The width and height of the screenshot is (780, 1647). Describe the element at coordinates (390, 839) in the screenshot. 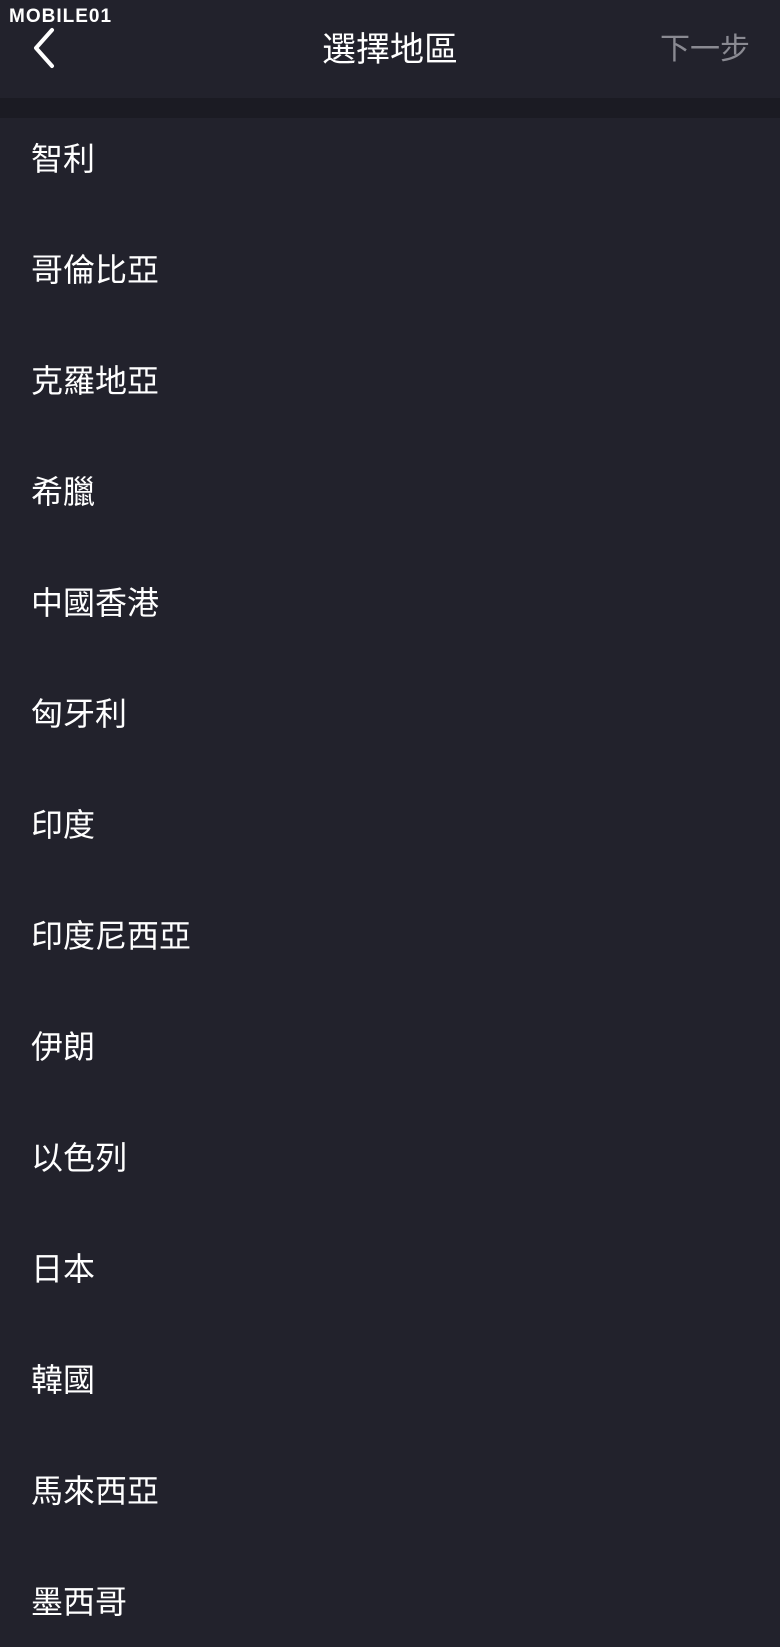

I see `list-item: 印度` at that location.